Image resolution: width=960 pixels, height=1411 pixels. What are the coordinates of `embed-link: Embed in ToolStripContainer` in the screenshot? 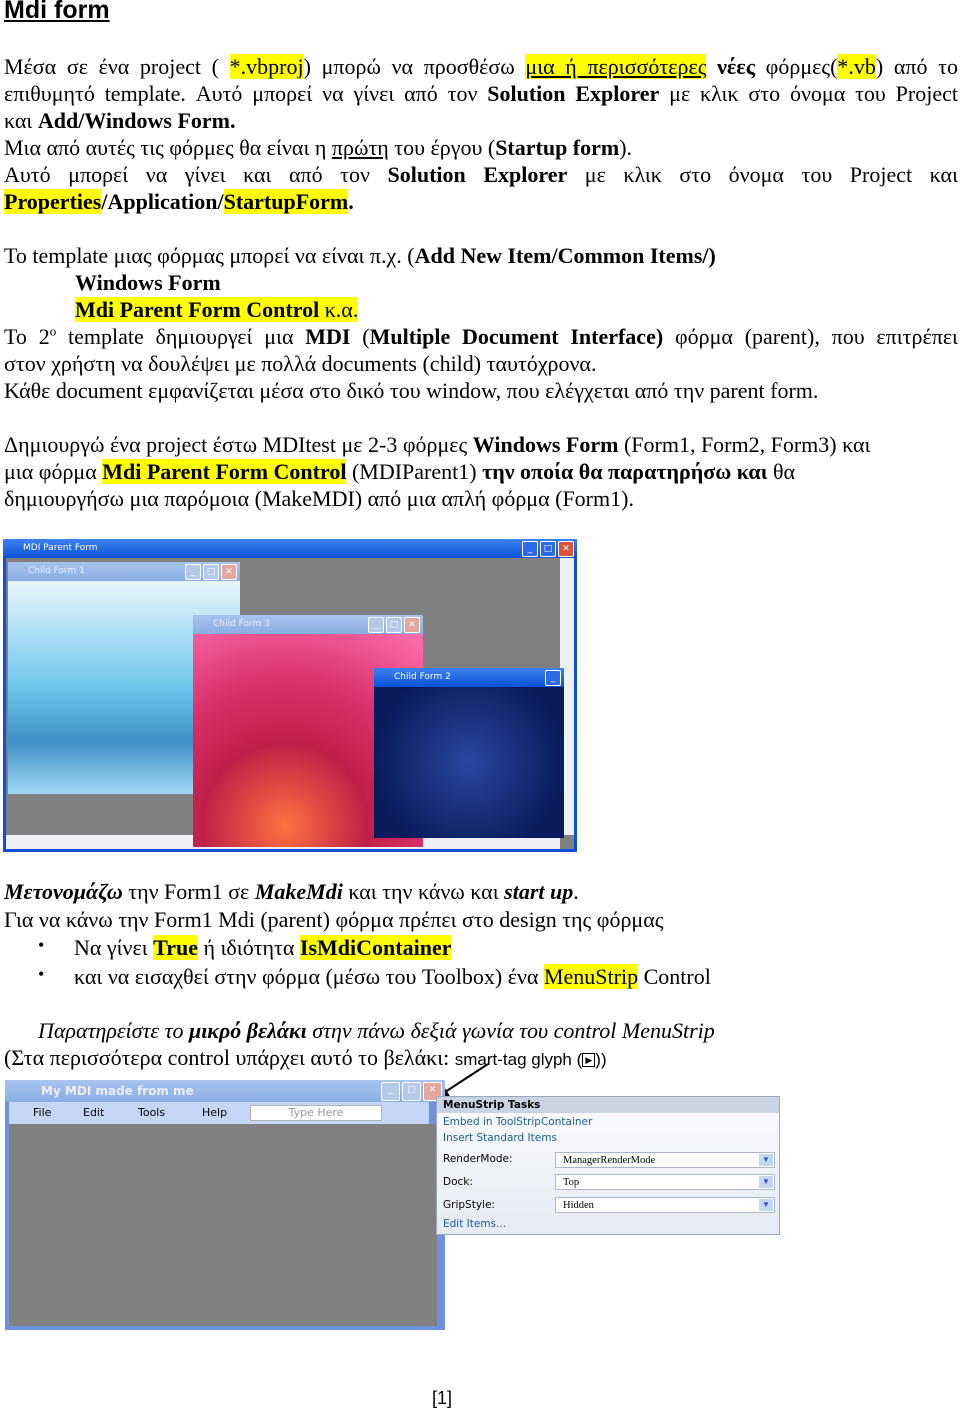 It's located at (517, 1122).